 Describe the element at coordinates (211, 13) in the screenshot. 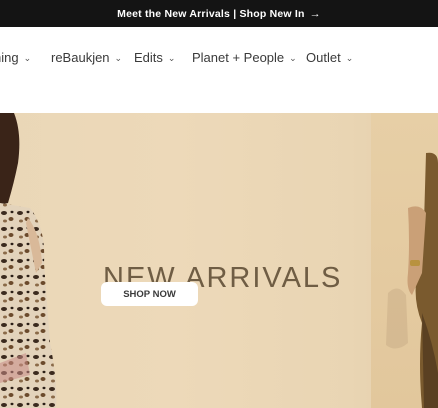

I see `announcement-text: Meet the New Arrivals | Shop New In` at that location.